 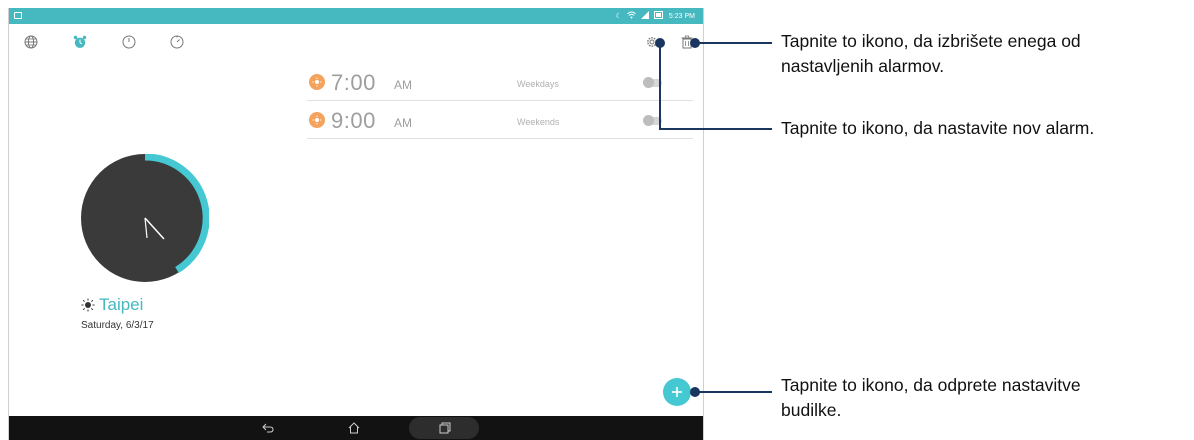 What do you see at coordinates (644, 17) in the screenshot?
I see `signal-icon` at bounding box center [644, 17].